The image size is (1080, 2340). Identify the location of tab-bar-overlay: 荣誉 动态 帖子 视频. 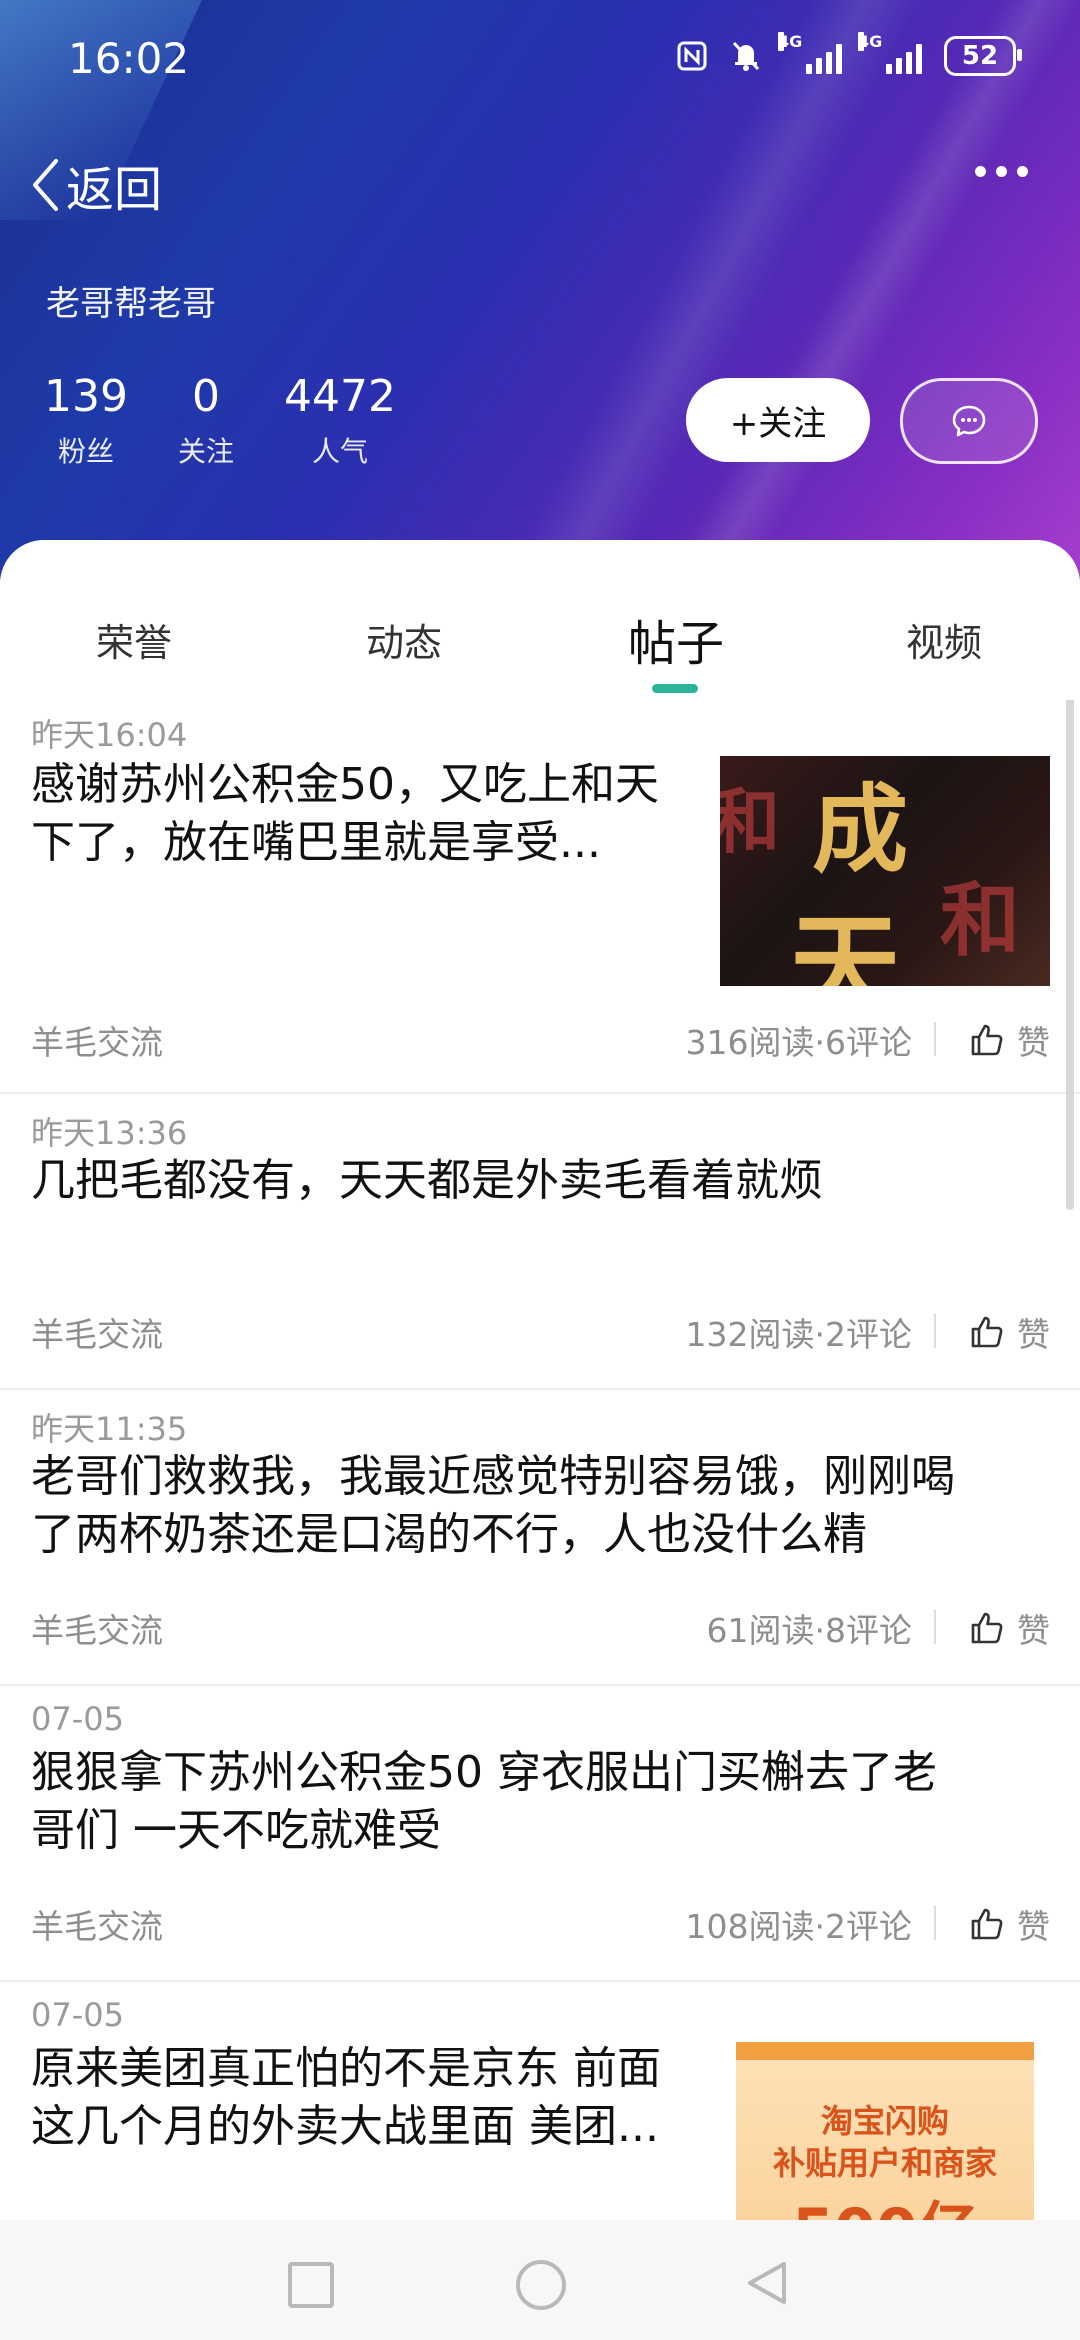
(540, 620).